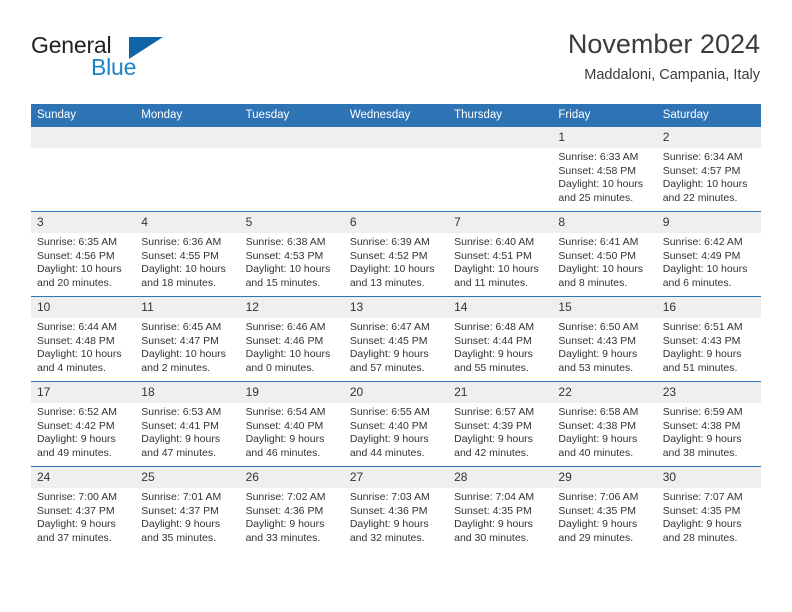 The width and height of the screenshot is (792, 612). What do you see at coordinates (389, 497) in the screenshot?
I see `sunrise-text: Sunrise: 7:03 AM` at bounding box center [389, 497].